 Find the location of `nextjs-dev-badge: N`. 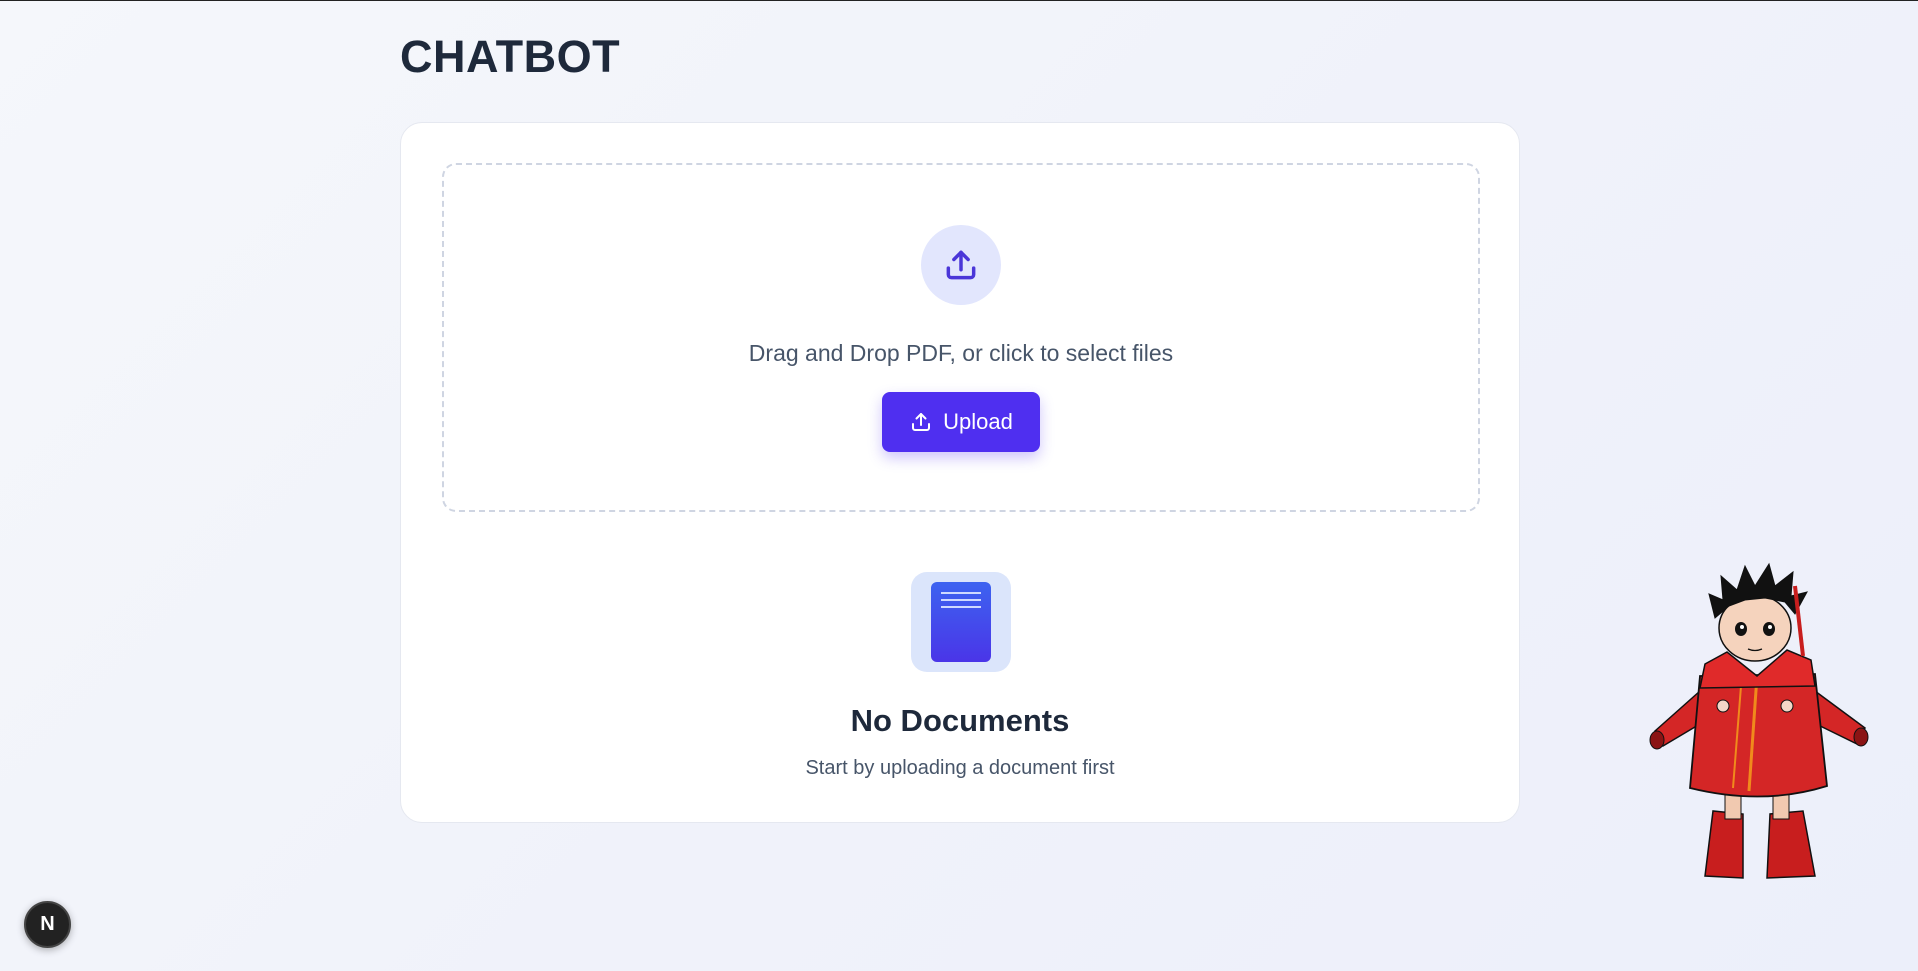

nextjs-dev-badge: N is located at coordinates (47, 924).